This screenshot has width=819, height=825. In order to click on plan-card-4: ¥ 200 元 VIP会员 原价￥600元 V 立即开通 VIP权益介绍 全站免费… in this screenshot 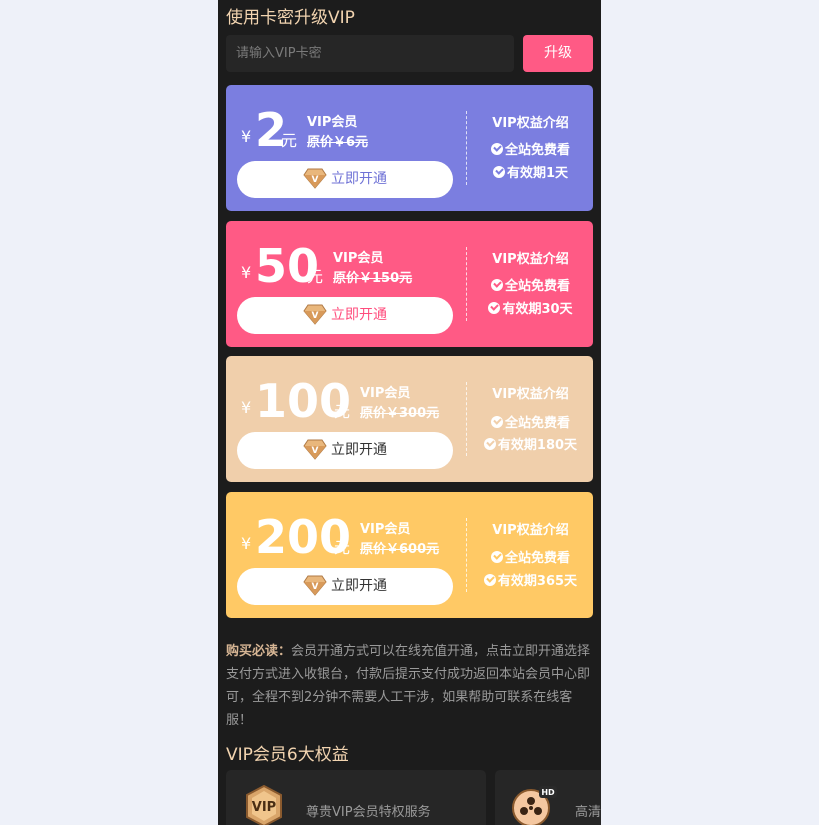, I will do `click(409, 555)`.